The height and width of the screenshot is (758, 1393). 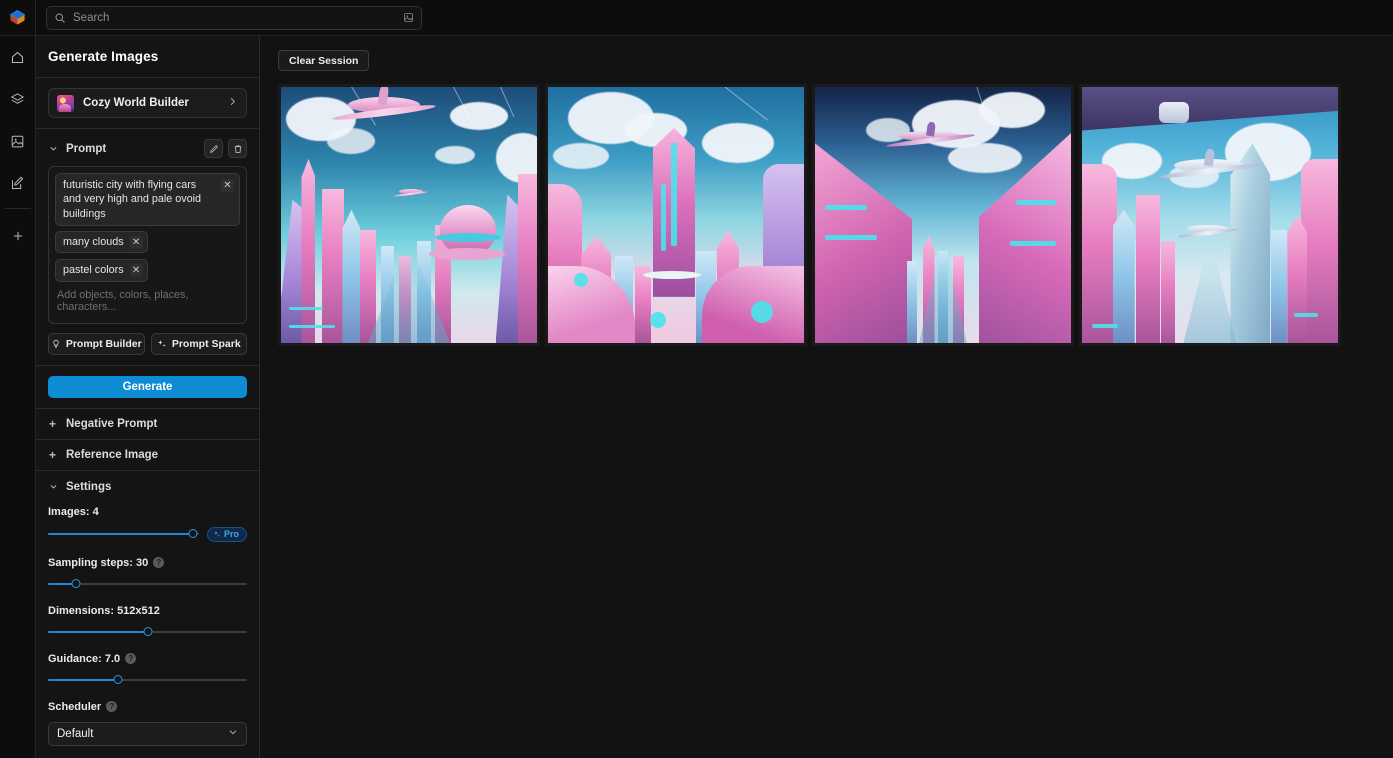 I want to click on guidance-label-text: Guidance: 7.0, so click(x=84, y=658).